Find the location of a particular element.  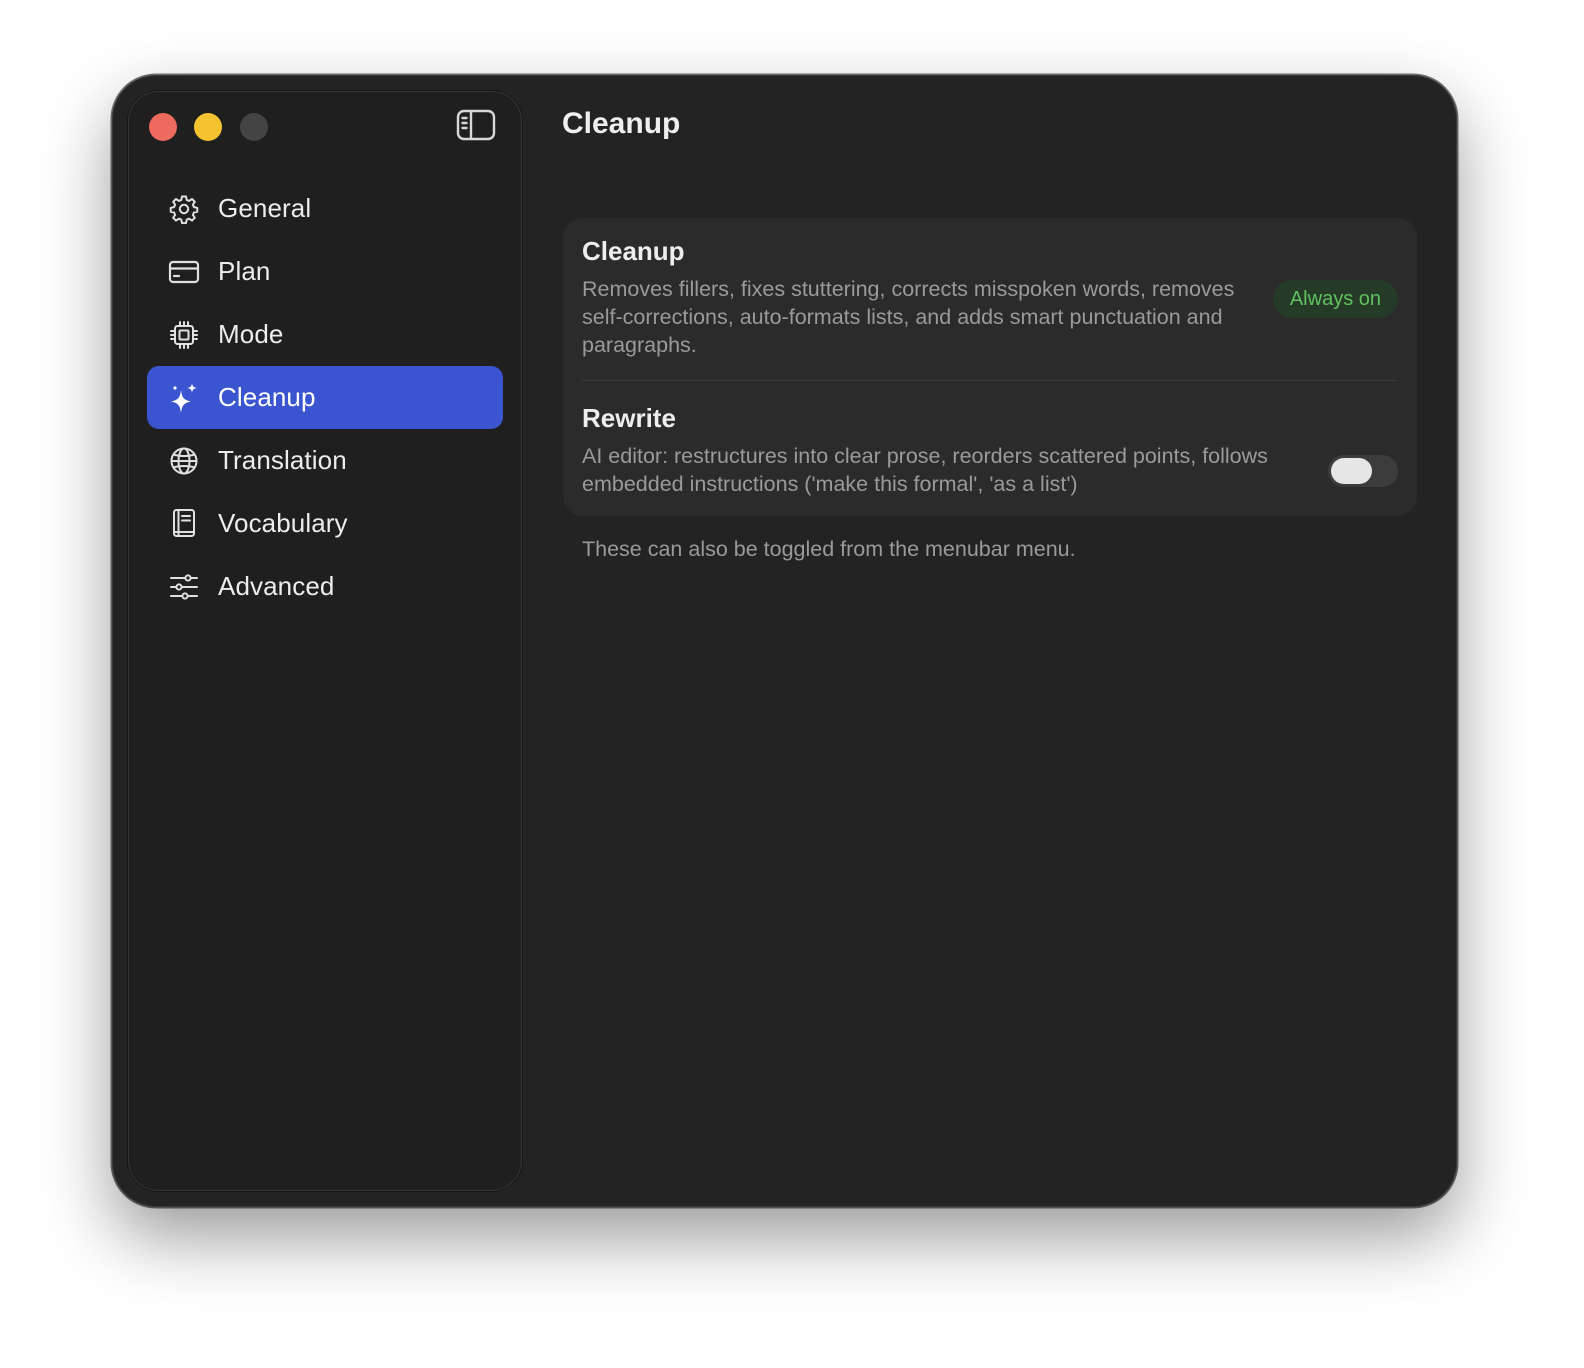

sliders-icon is located at coordinates (184, 587).